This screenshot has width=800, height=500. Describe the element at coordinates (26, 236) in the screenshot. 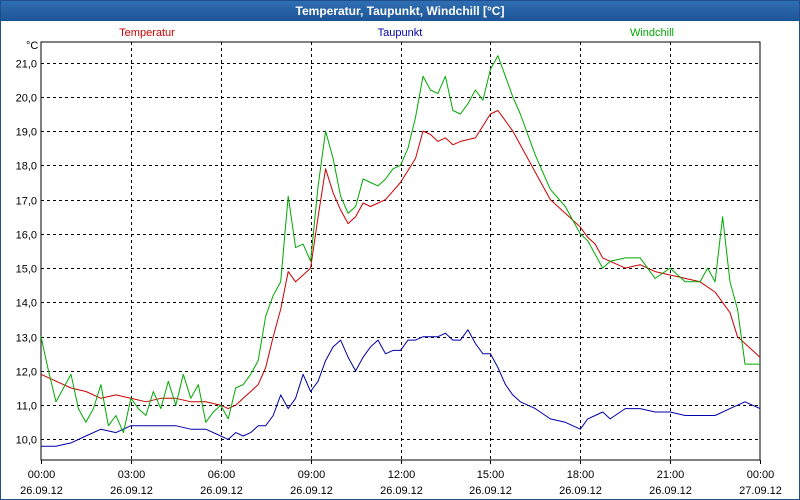

I see `y-tick-label: 16,0` at that location.